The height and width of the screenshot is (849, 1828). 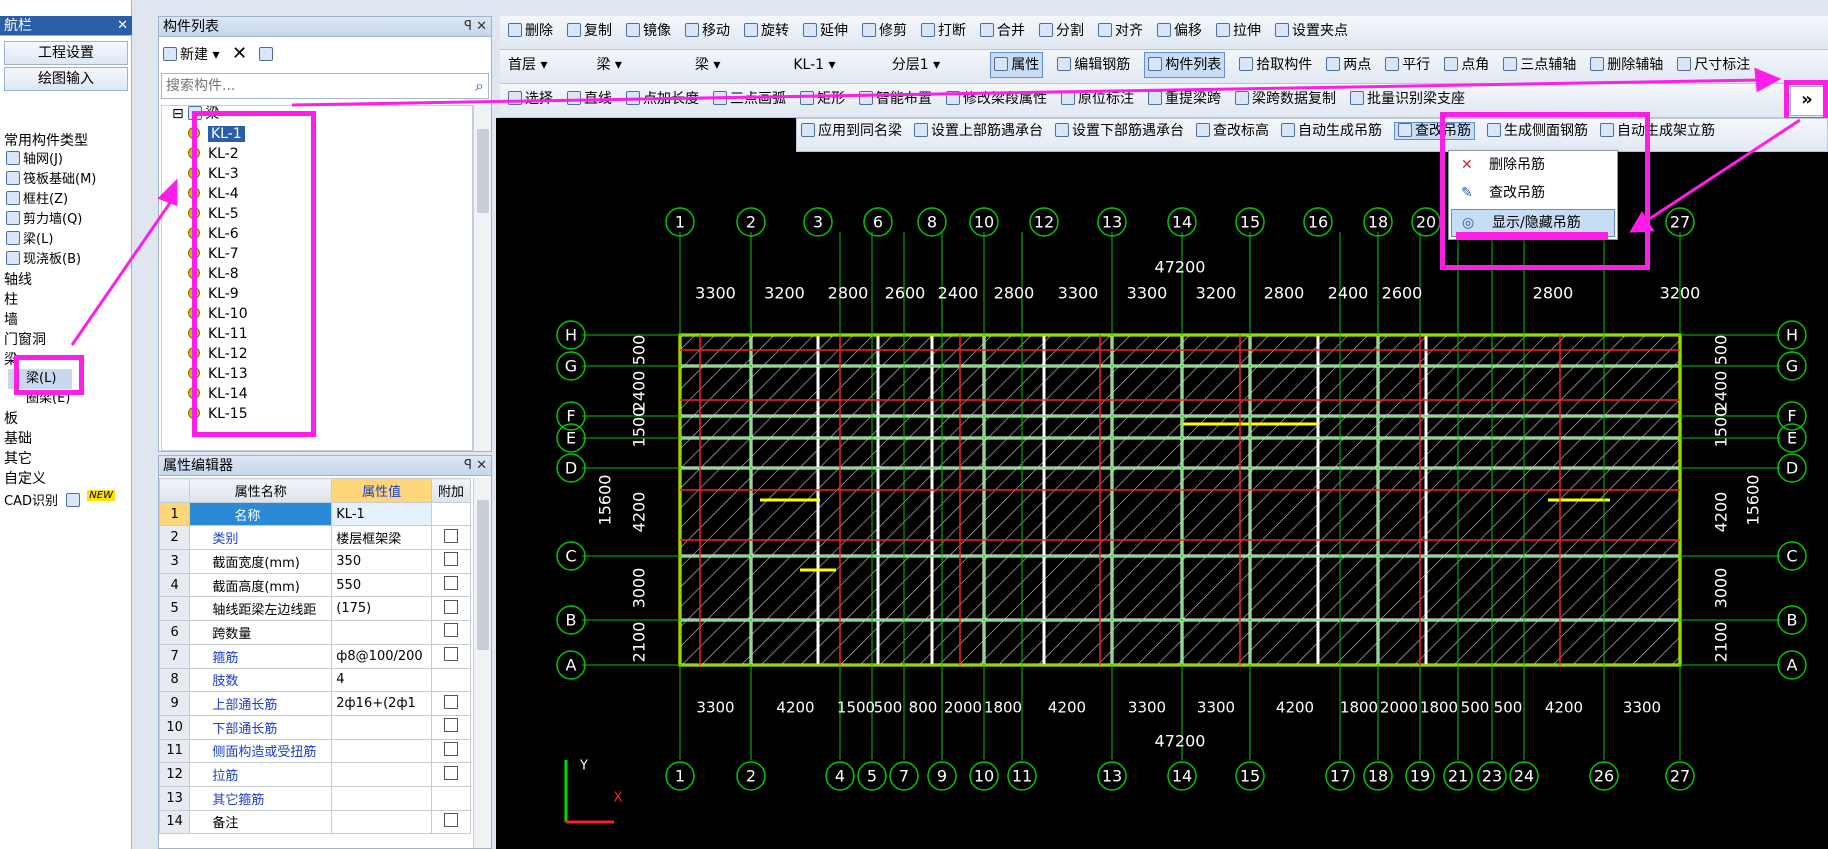 I want to click on property-value: 2ф16+(2ф1, so click(x=381, y=703).